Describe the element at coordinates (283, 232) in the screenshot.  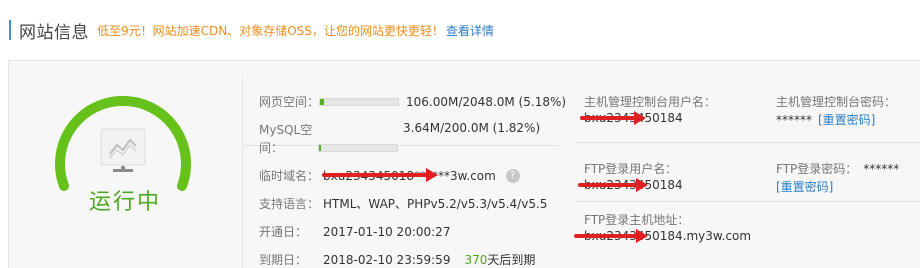
I see `open-date-label: 开通日：` at that location.